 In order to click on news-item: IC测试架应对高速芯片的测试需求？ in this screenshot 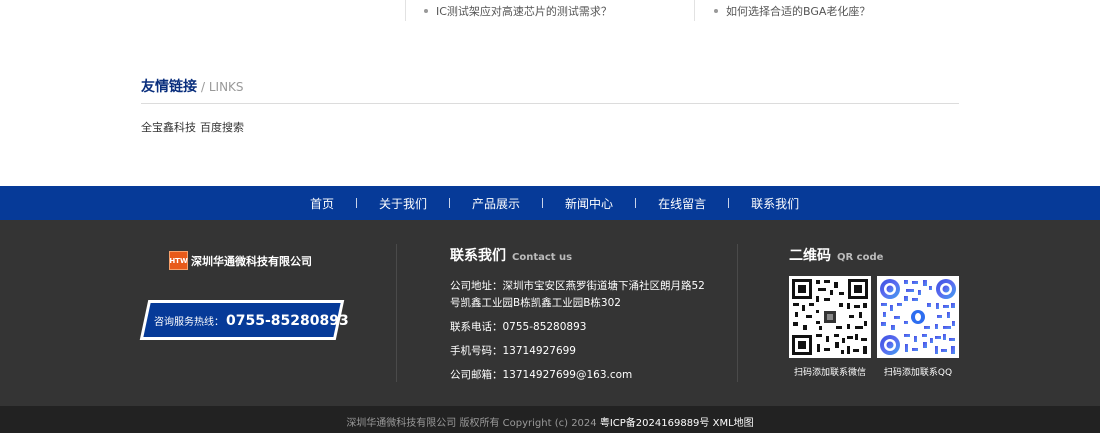, I will do `click(518, 11)`.